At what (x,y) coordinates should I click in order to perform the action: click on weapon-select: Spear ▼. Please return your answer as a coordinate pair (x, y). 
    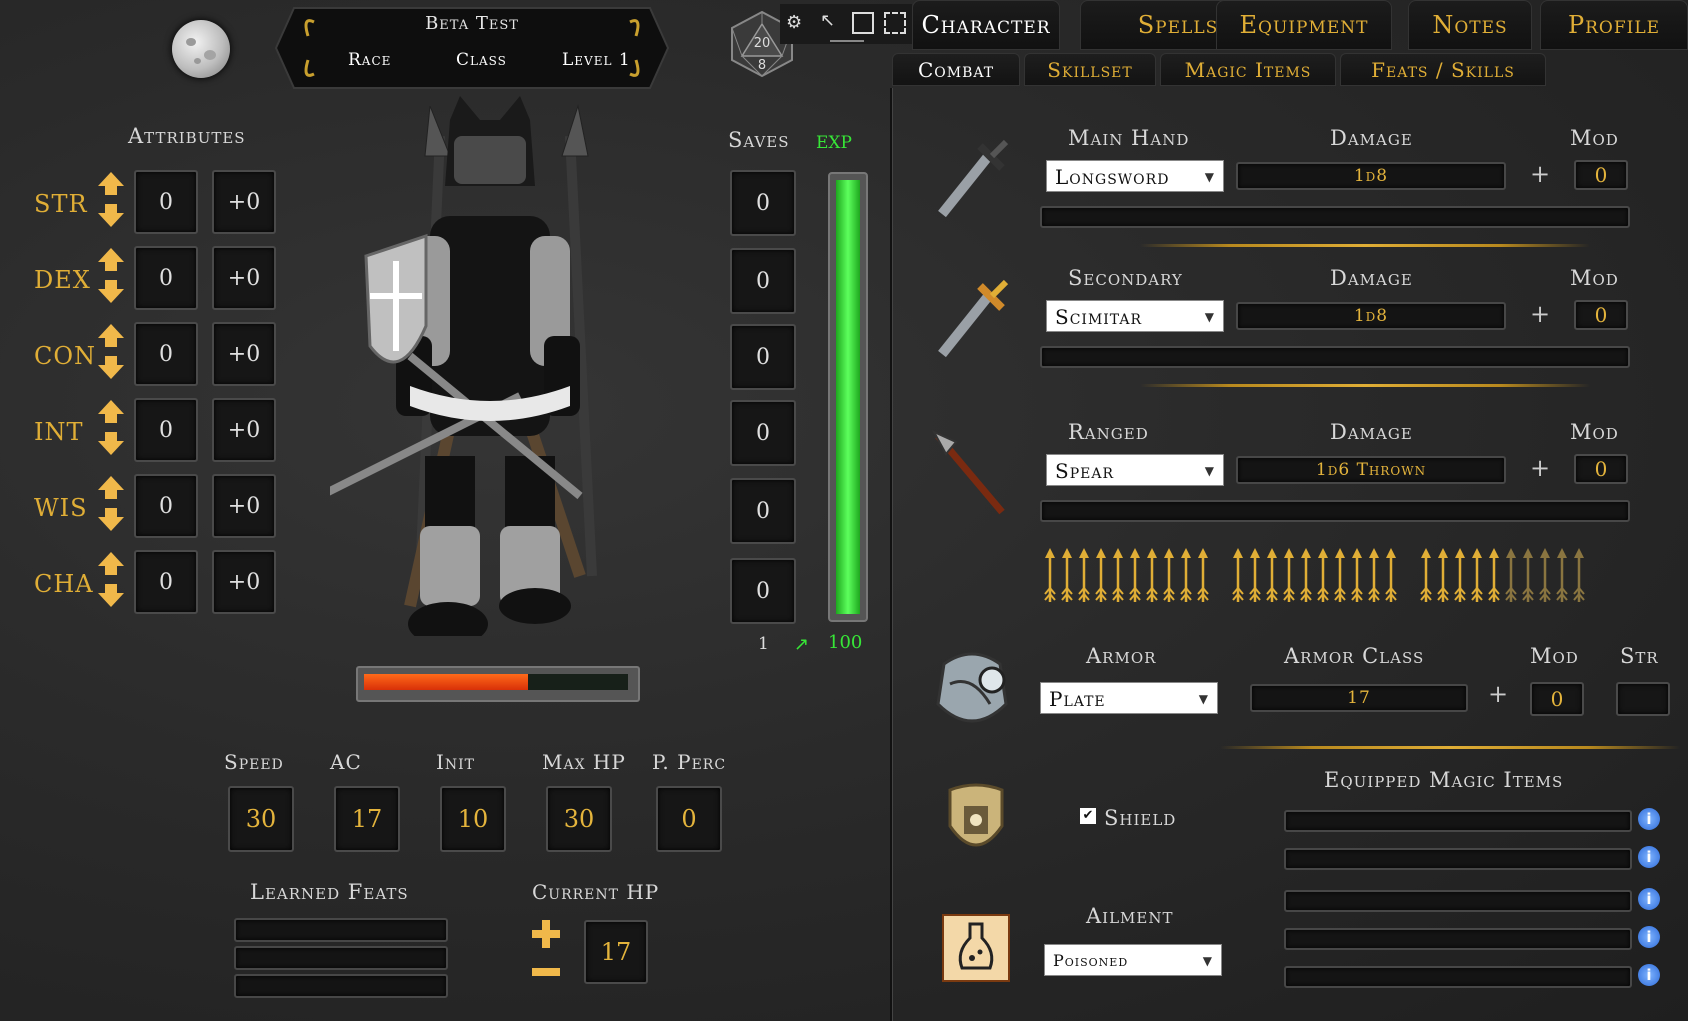
    Looking at the image, I should click on (1135, 470).